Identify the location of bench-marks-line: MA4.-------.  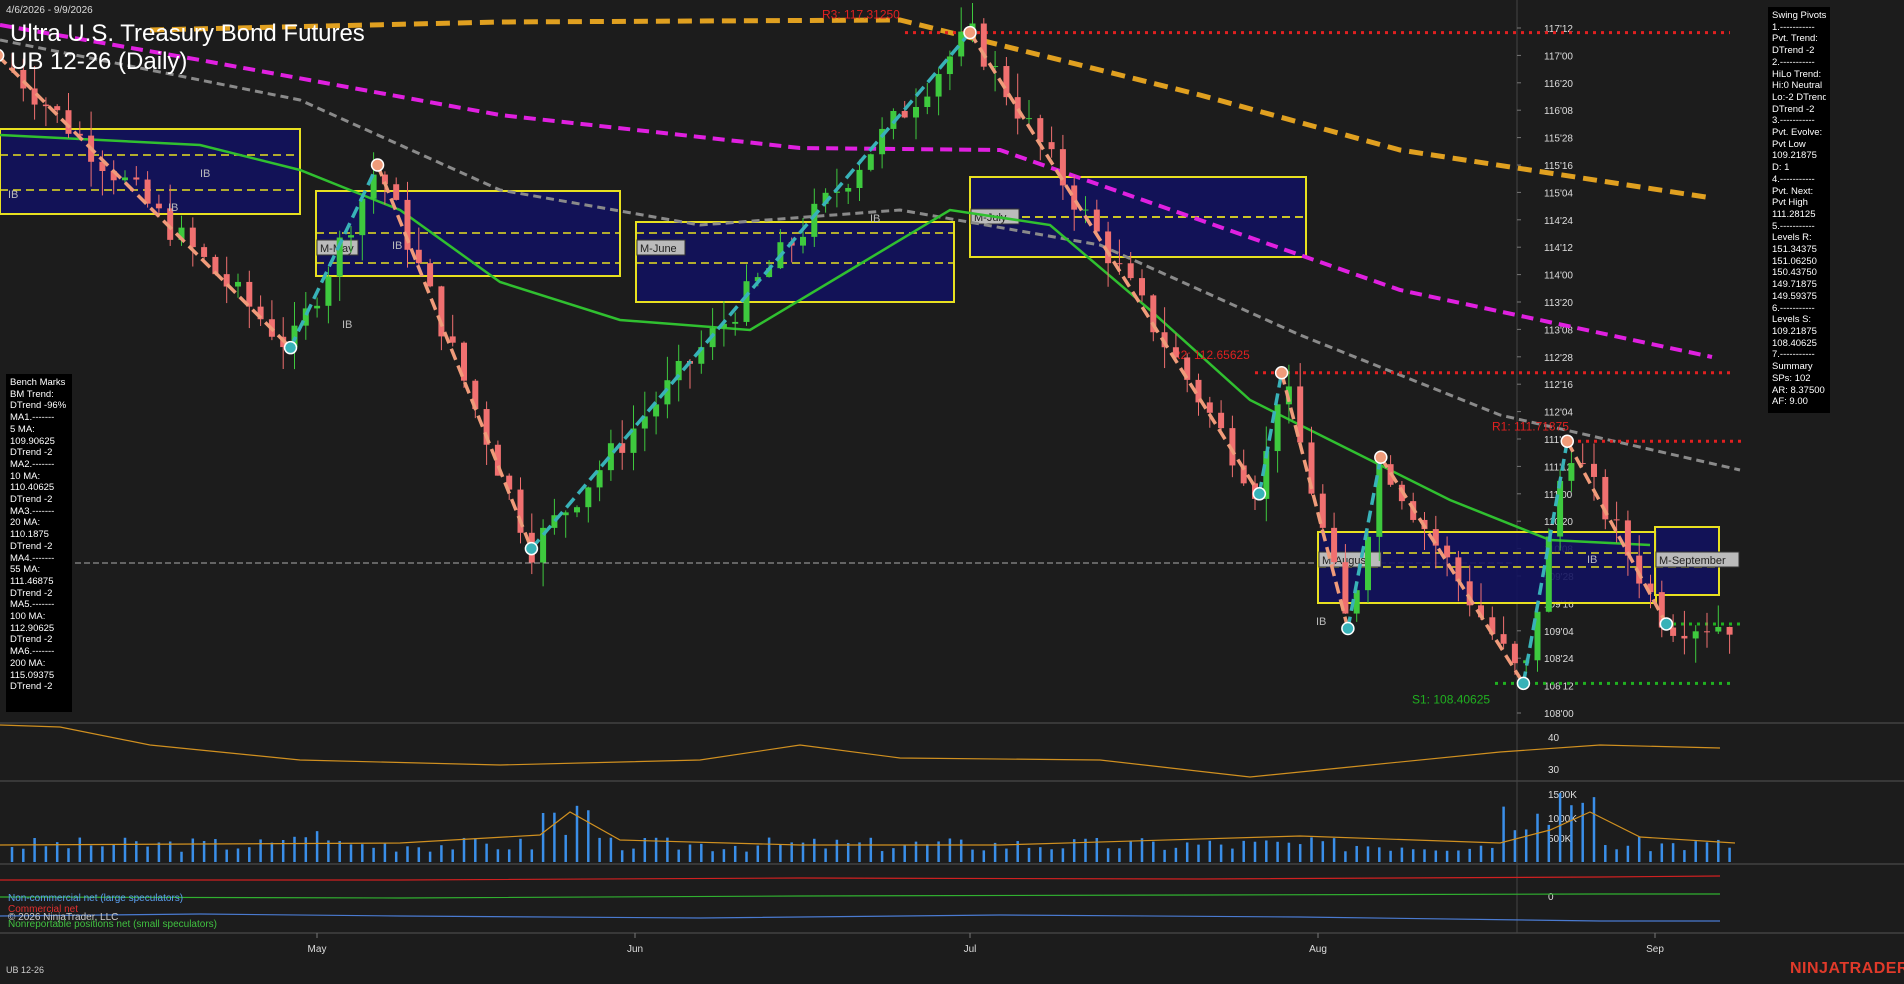
(32, 558).